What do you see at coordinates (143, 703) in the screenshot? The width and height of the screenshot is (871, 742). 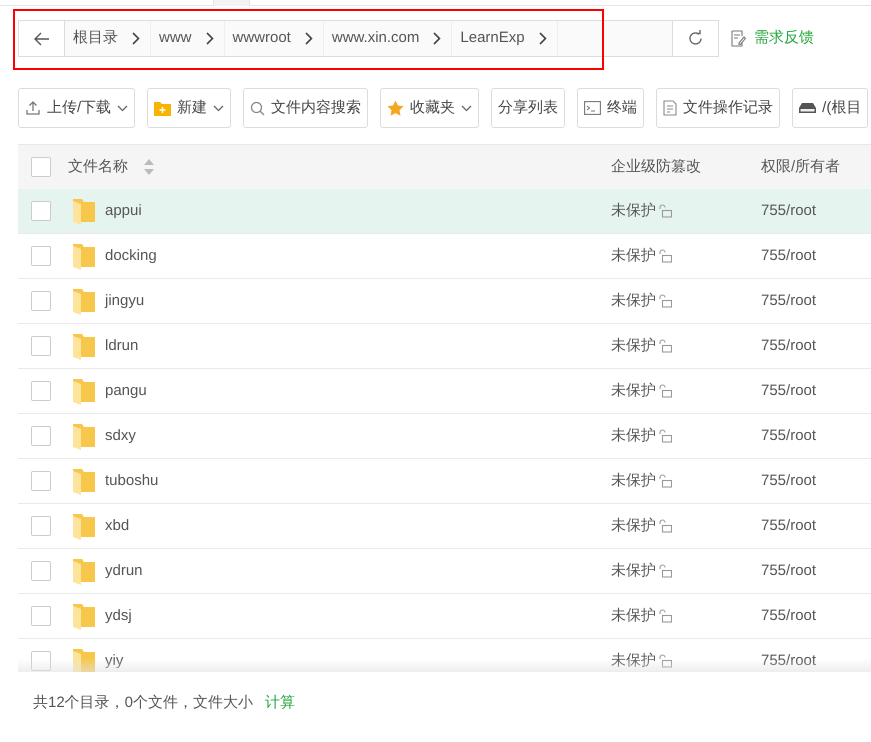 I see `summary-text: 共12个目录，0个文件，文件大小` at bounding box center [143, 703].